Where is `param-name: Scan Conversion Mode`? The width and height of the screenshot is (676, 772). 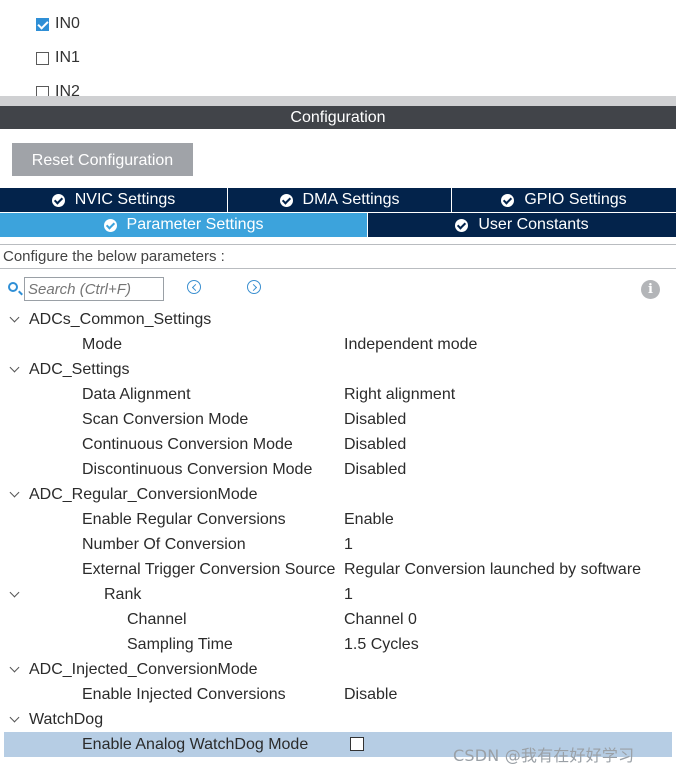
param-name: Scan Conversion Mode is located at coordinates (165, 419).